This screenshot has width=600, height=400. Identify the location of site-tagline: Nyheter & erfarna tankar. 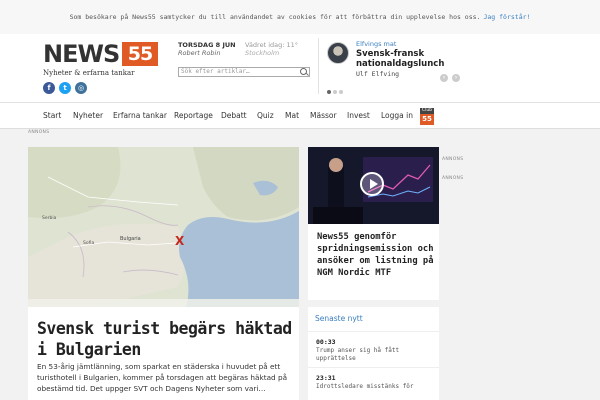
(89, 73).